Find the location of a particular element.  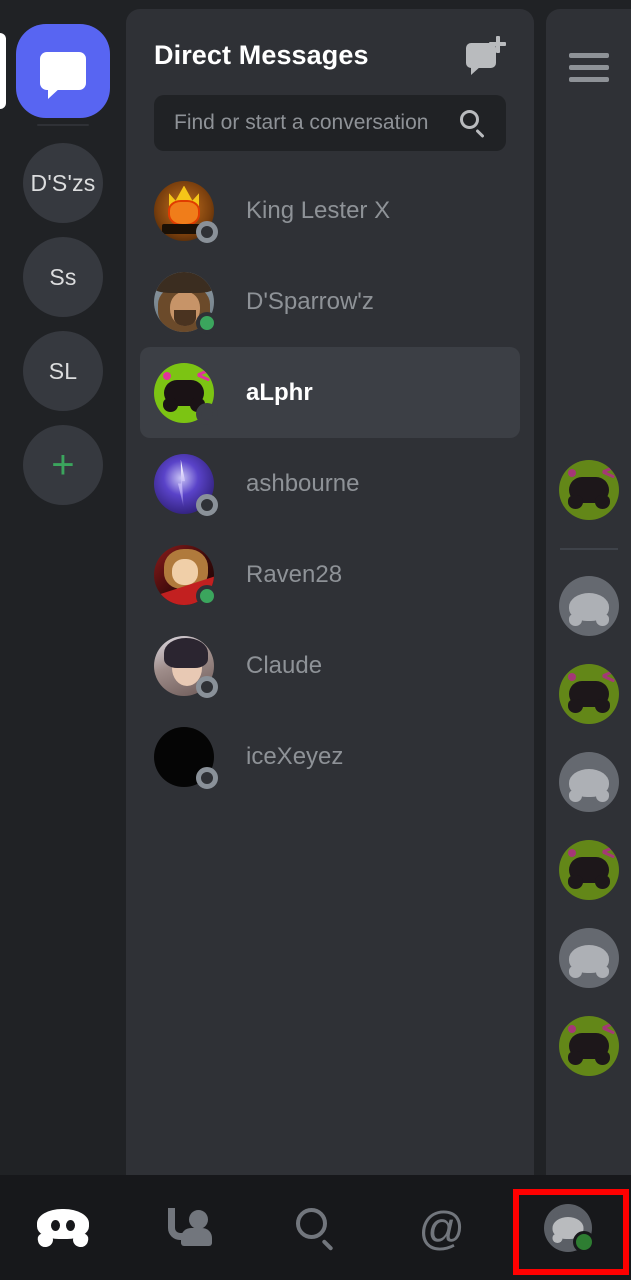

bottom-navigation-bar: @ is located at coordinates (315, 1227).